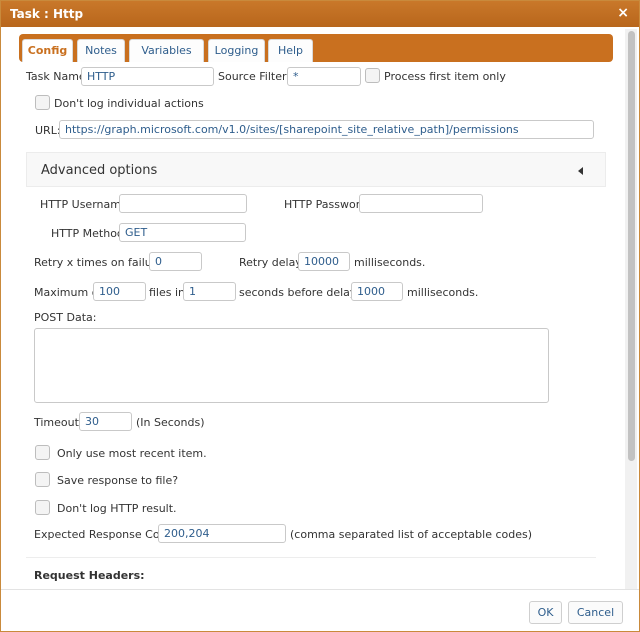  What do you see at coordinates (272, 262) in the screenshot?
I see `retry-delay-label: Retry delay:` at bounding box center [272, 262].